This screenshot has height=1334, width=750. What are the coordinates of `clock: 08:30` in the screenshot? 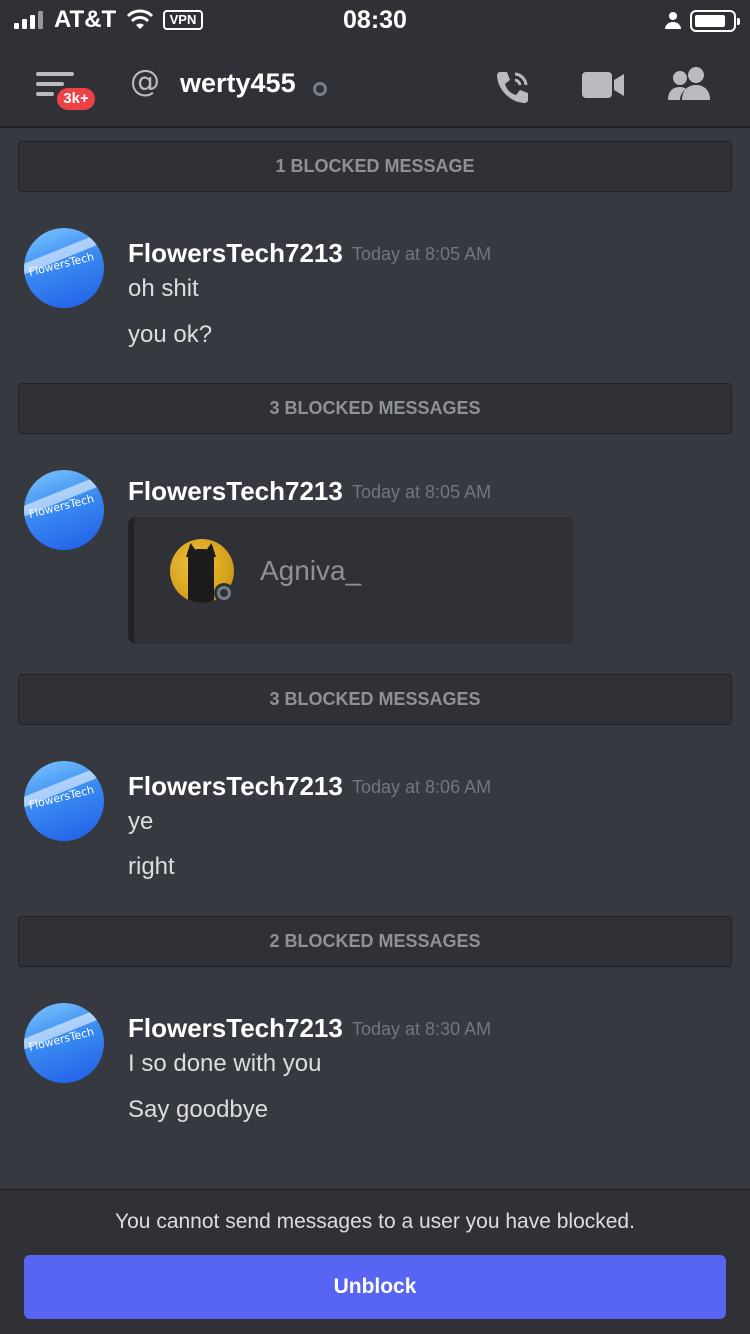 It's located at (375, 20).